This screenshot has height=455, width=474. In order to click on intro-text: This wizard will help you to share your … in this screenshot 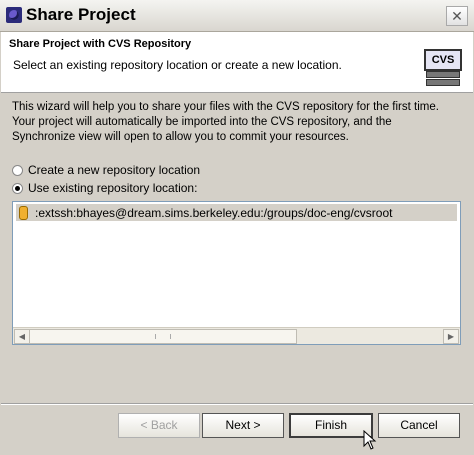, I will do `click(237, 122)`.